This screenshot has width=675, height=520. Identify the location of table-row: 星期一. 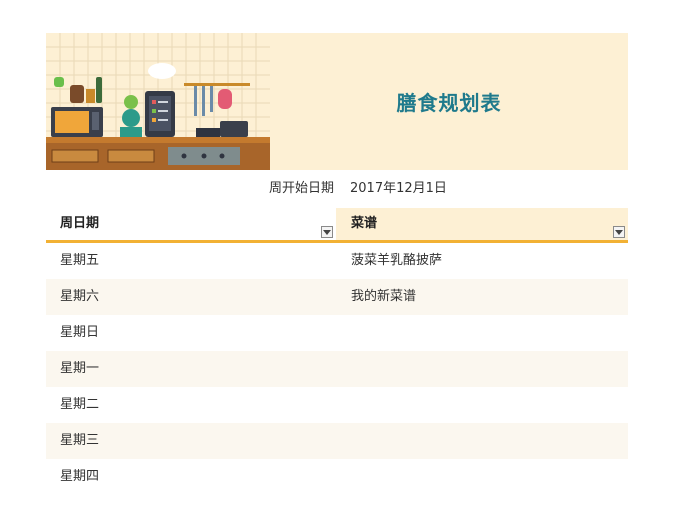
(337, 369).